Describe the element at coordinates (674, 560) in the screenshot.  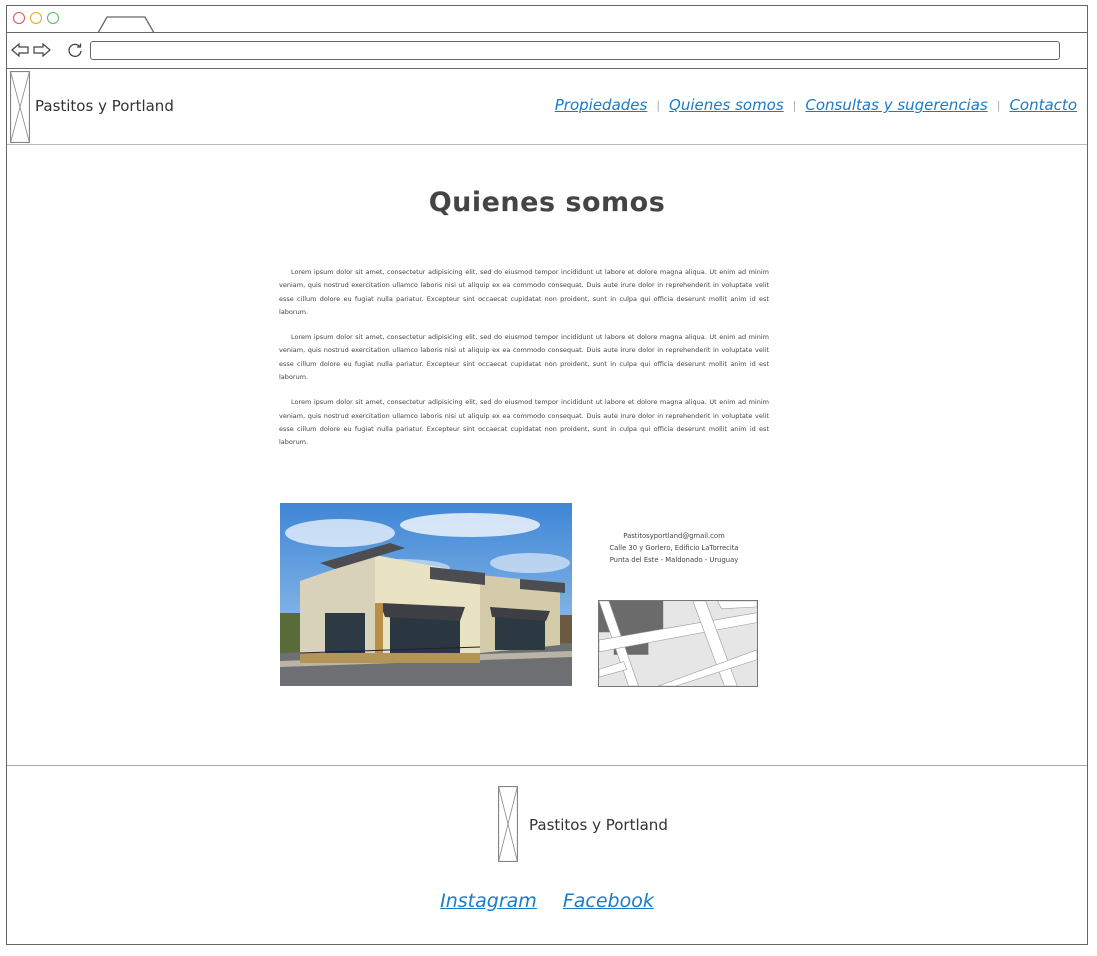
I see `contact-city: Punta del Este - Maldonado - Uruguay` at that location.